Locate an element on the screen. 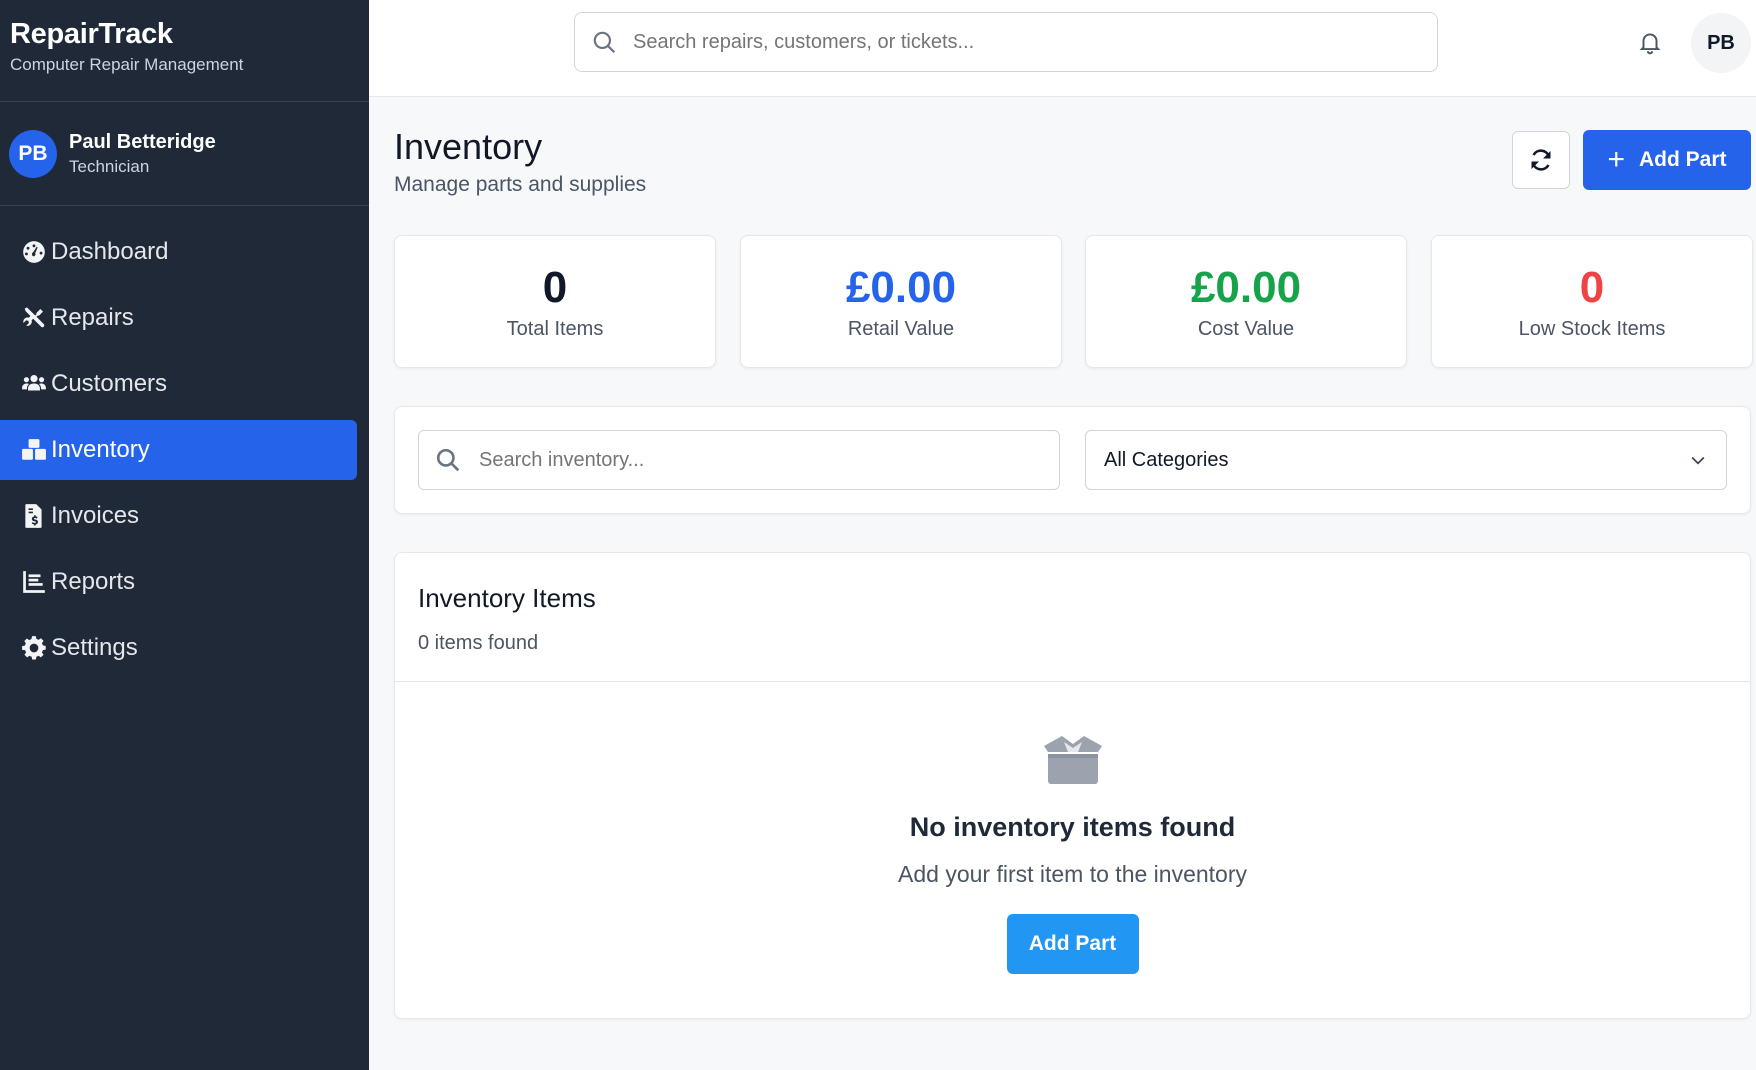 The image size is (1756, 1070). user-avatar: PB is located at coordinates (33, 153).